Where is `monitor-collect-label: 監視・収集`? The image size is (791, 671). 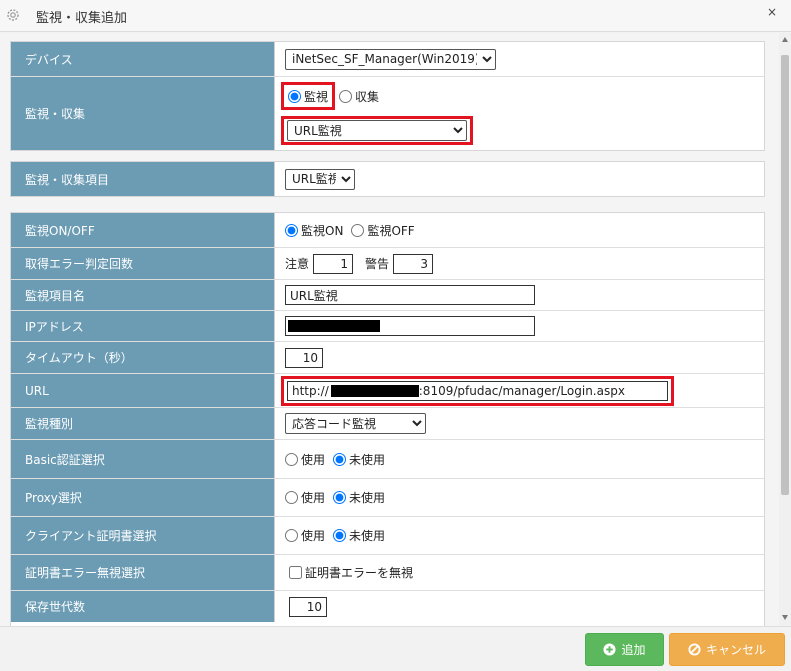 monitor-collect-label: 監視・収集 is located at coordinates (143, 113).